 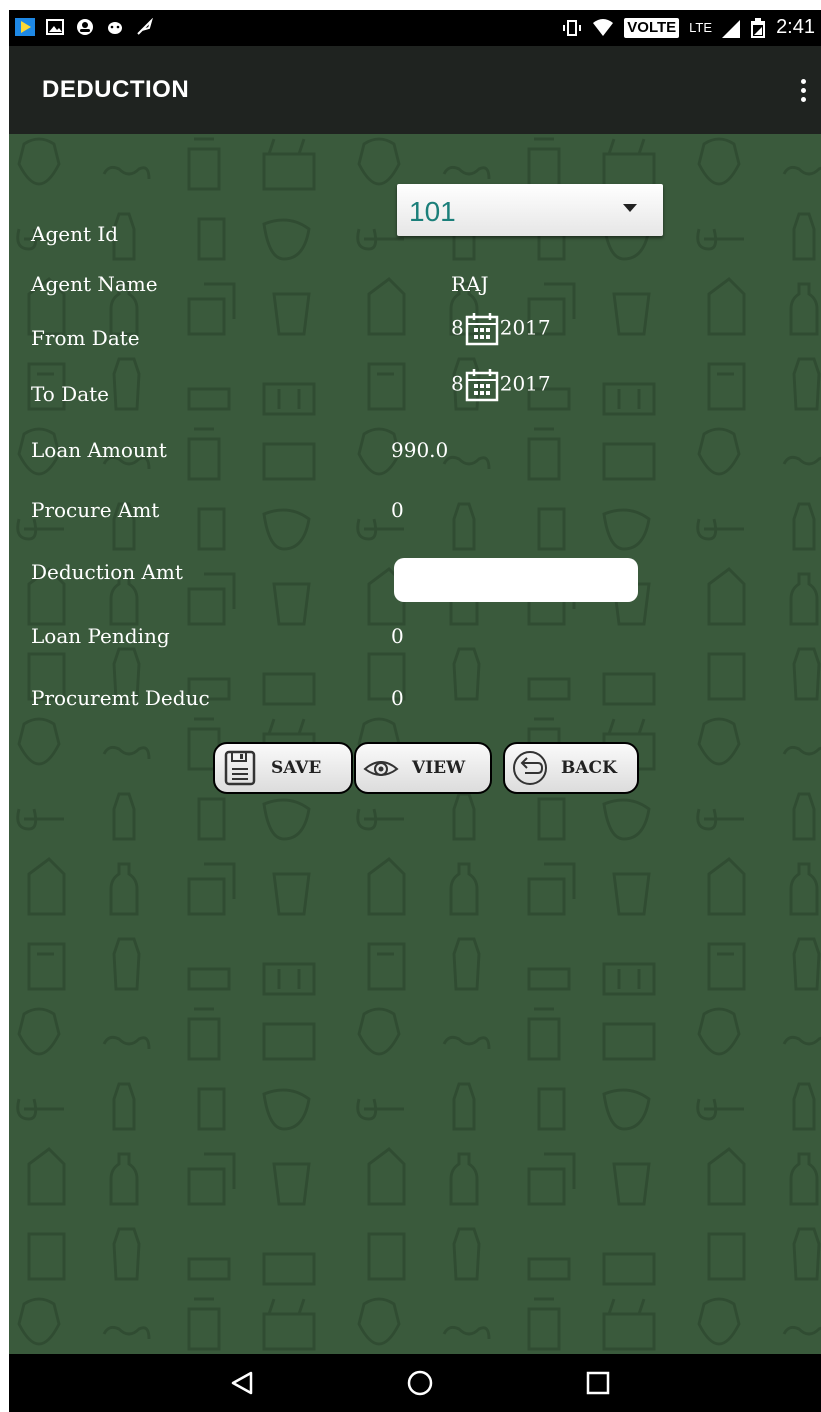 I want to click on volte-badge: VOLTE, so click(x=652, y=27).